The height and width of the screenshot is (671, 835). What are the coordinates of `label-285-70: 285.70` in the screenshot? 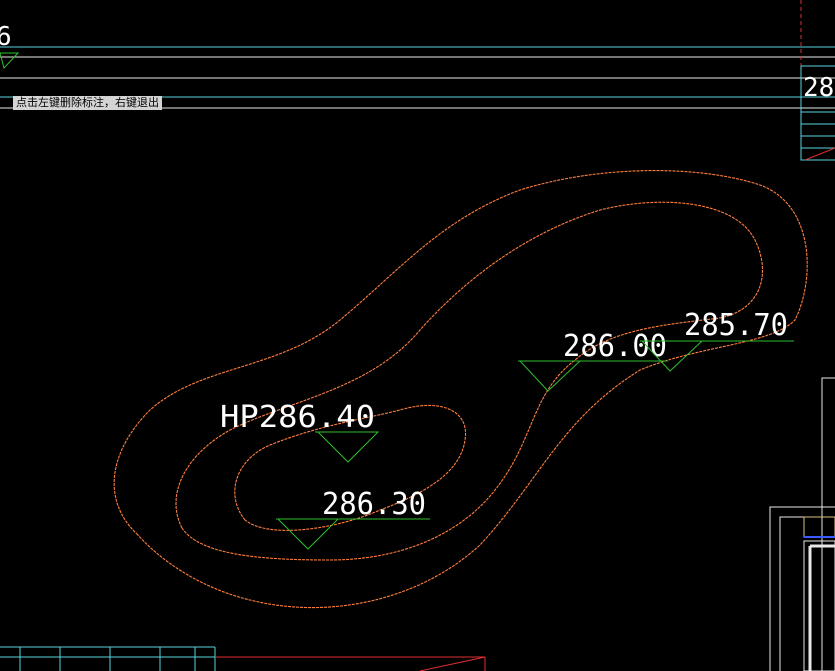 It's located at (736, 325).